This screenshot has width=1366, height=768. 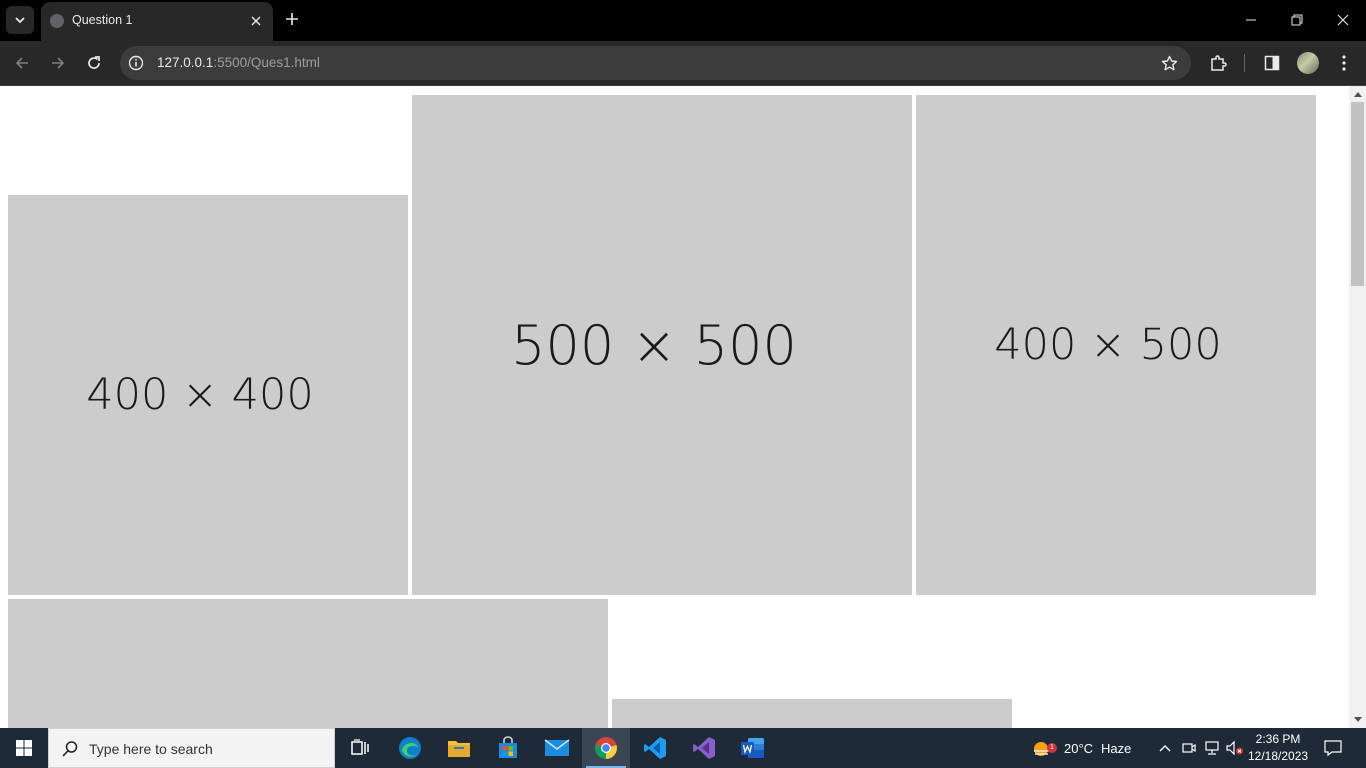 I want to click on taskbar-app-microsoft-store, so click(x=508, y=748).